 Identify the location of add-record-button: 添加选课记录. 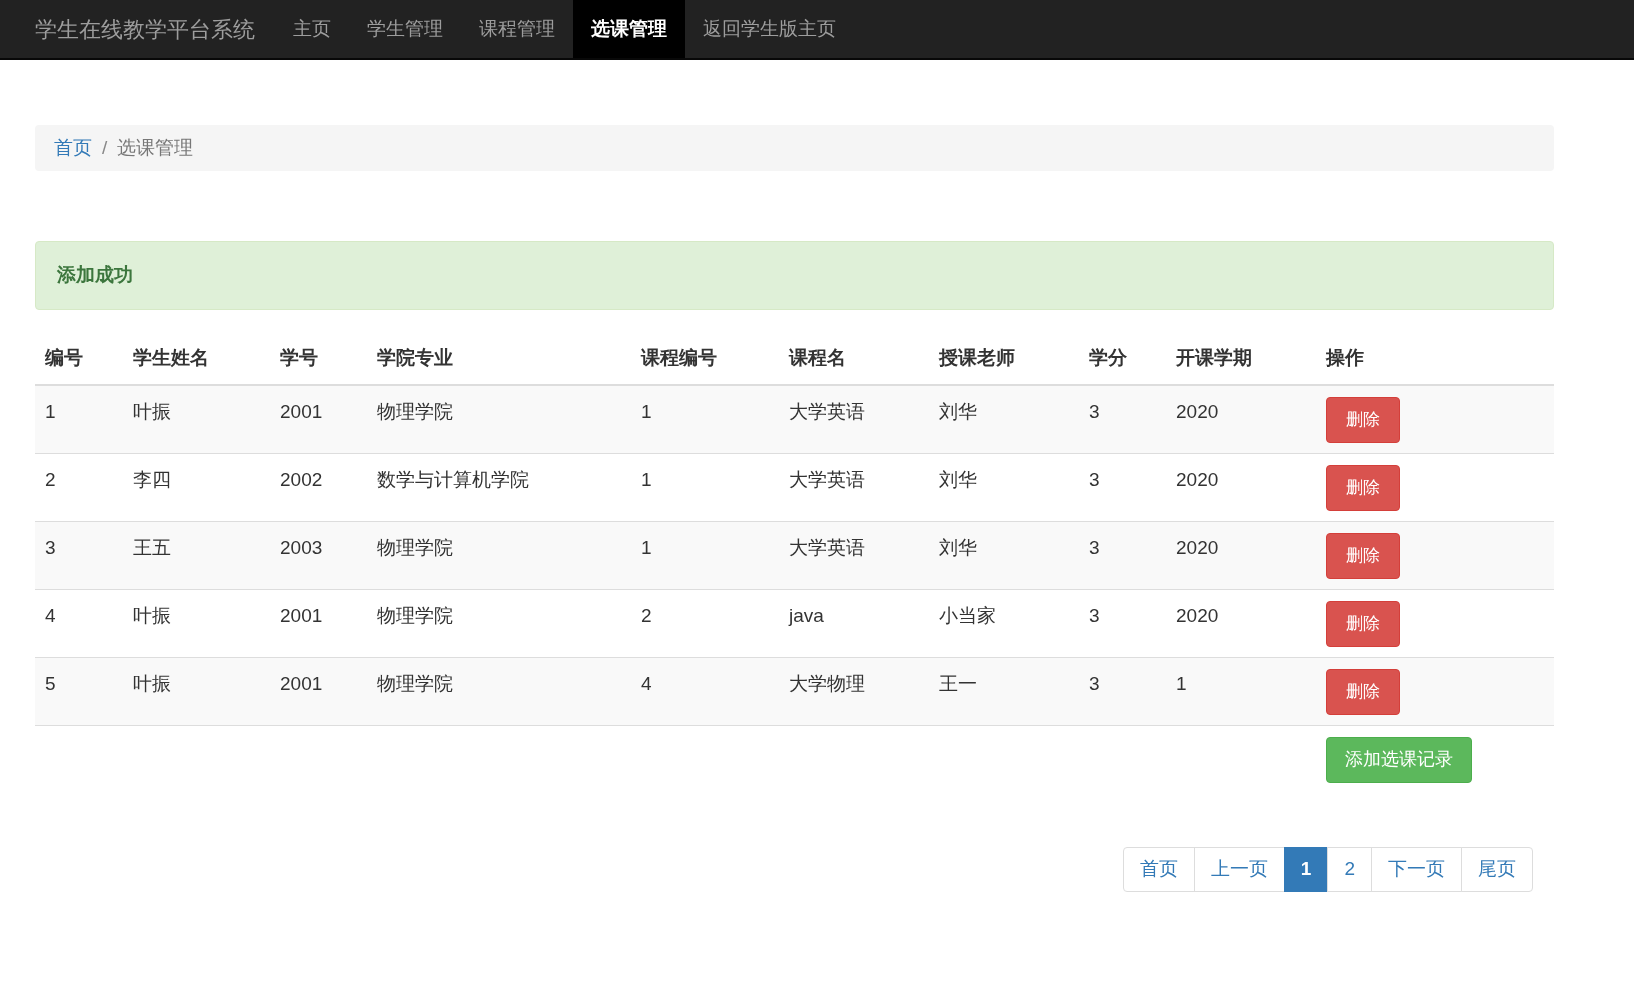
(1399, 759).